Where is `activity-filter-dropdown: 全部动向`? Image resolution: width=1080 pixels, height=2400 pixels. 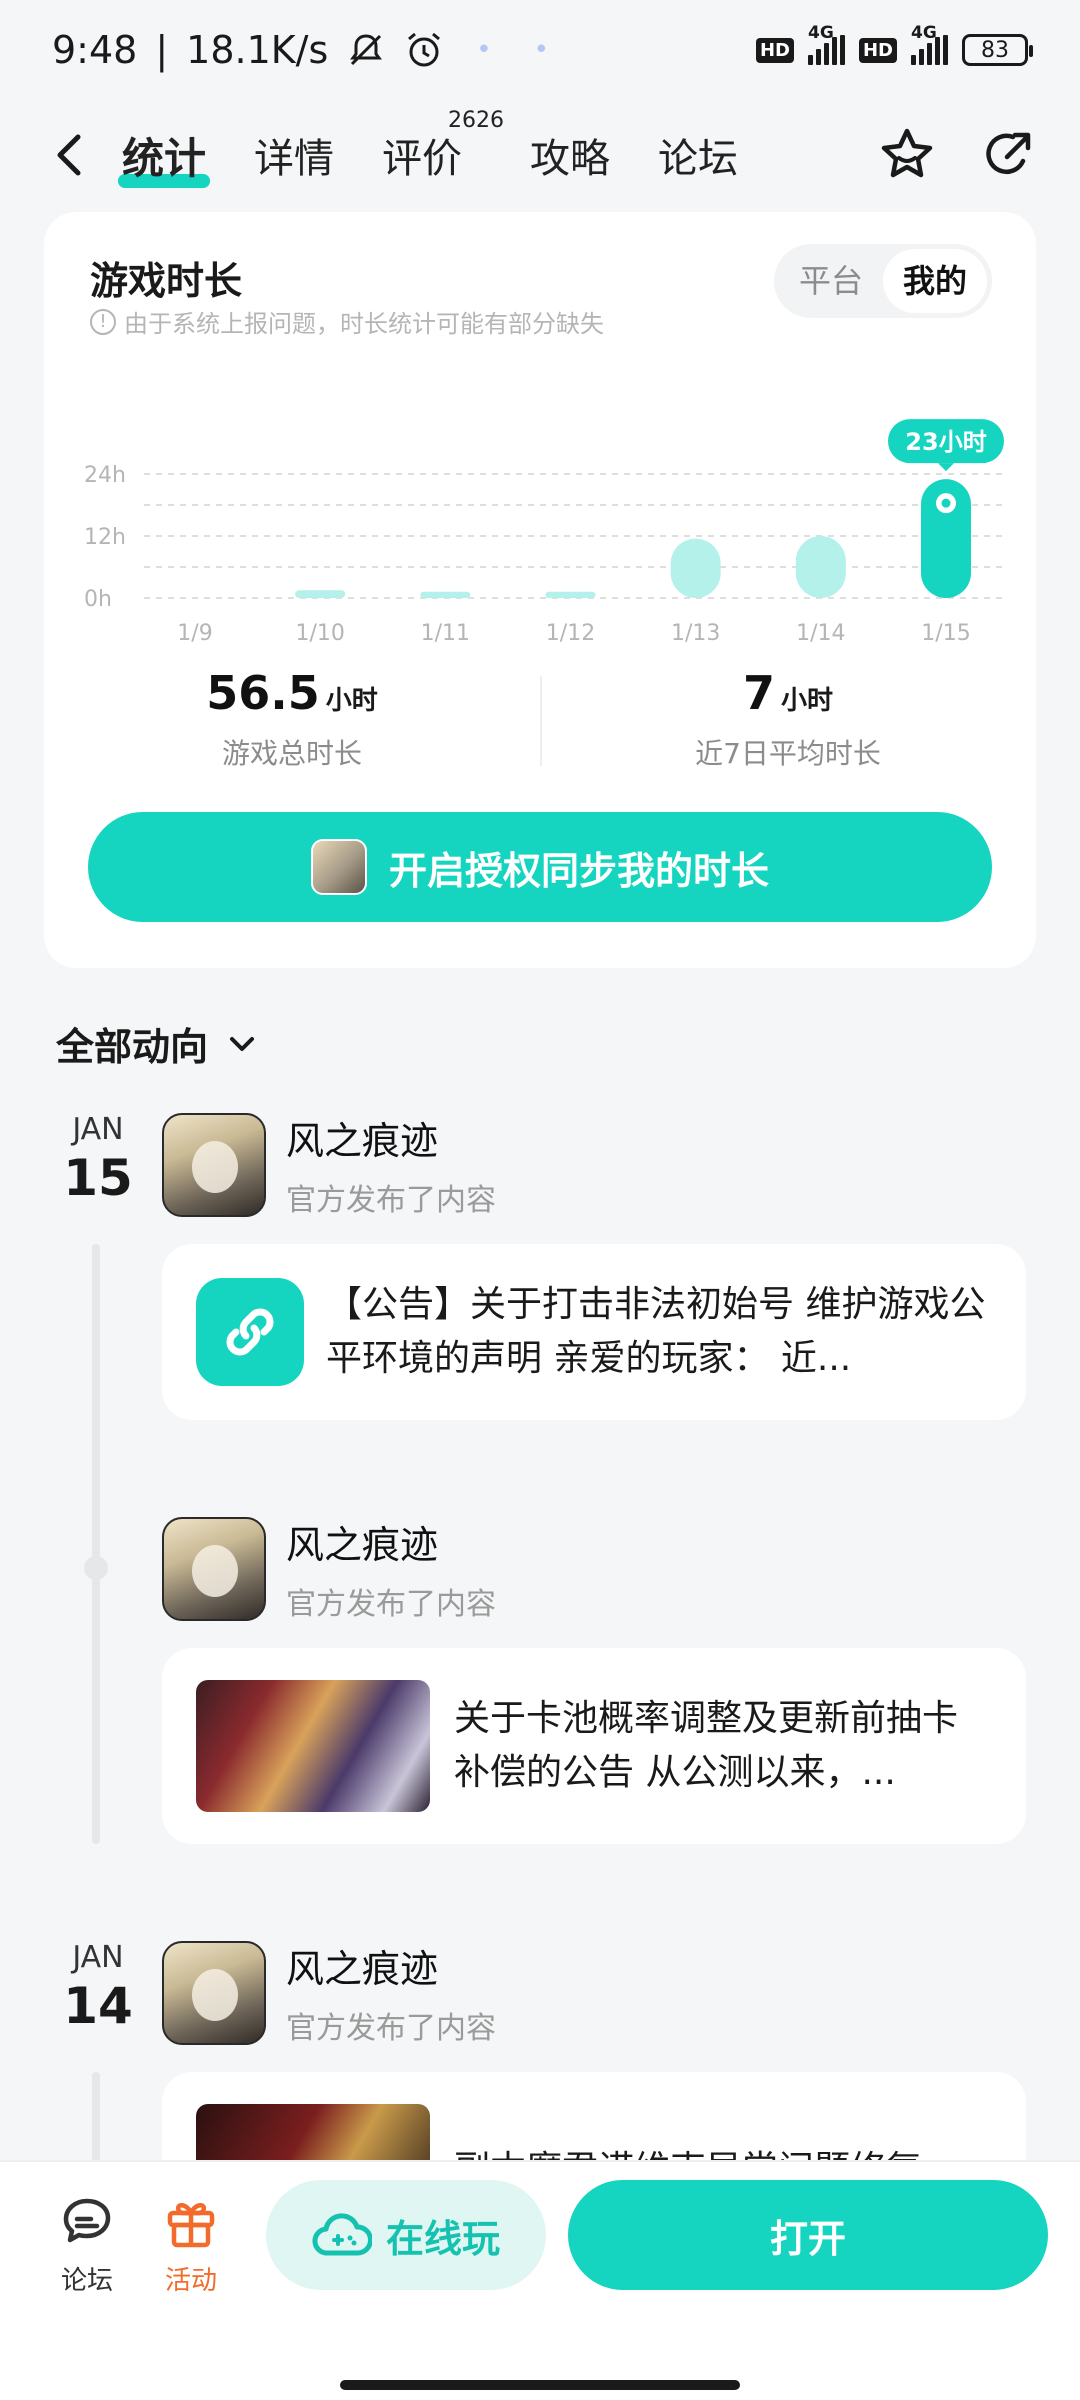 activity-filter-dropdown: 全部动向 is located at coordinates (158, 1043).